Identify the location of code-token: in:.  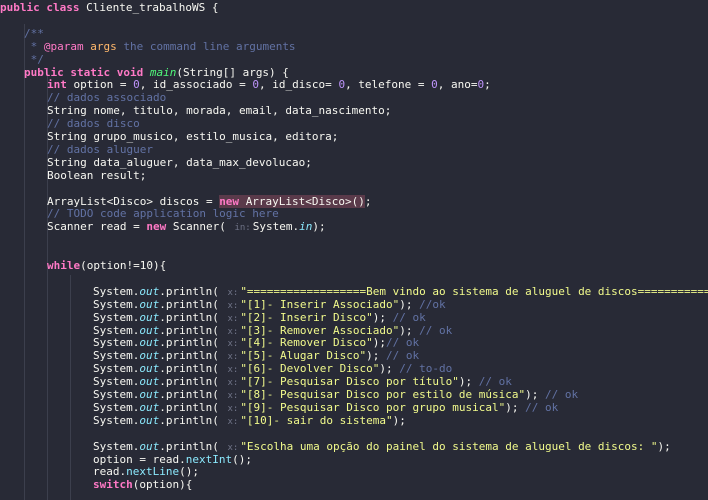
(242, 228).